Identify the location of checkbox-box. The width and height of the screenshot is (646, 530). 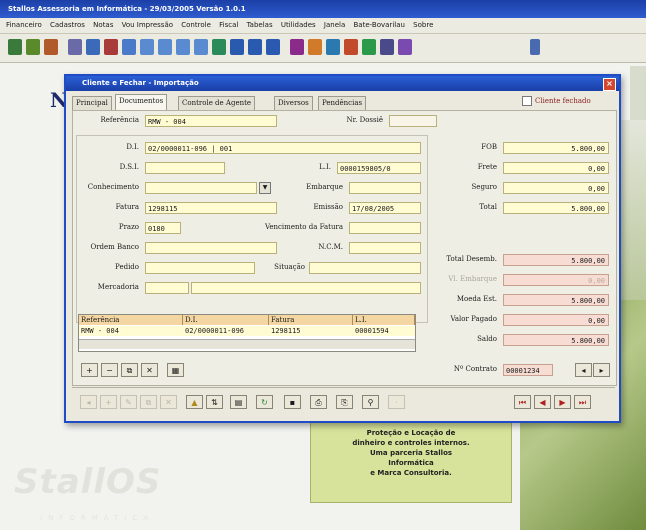
(527, 101).